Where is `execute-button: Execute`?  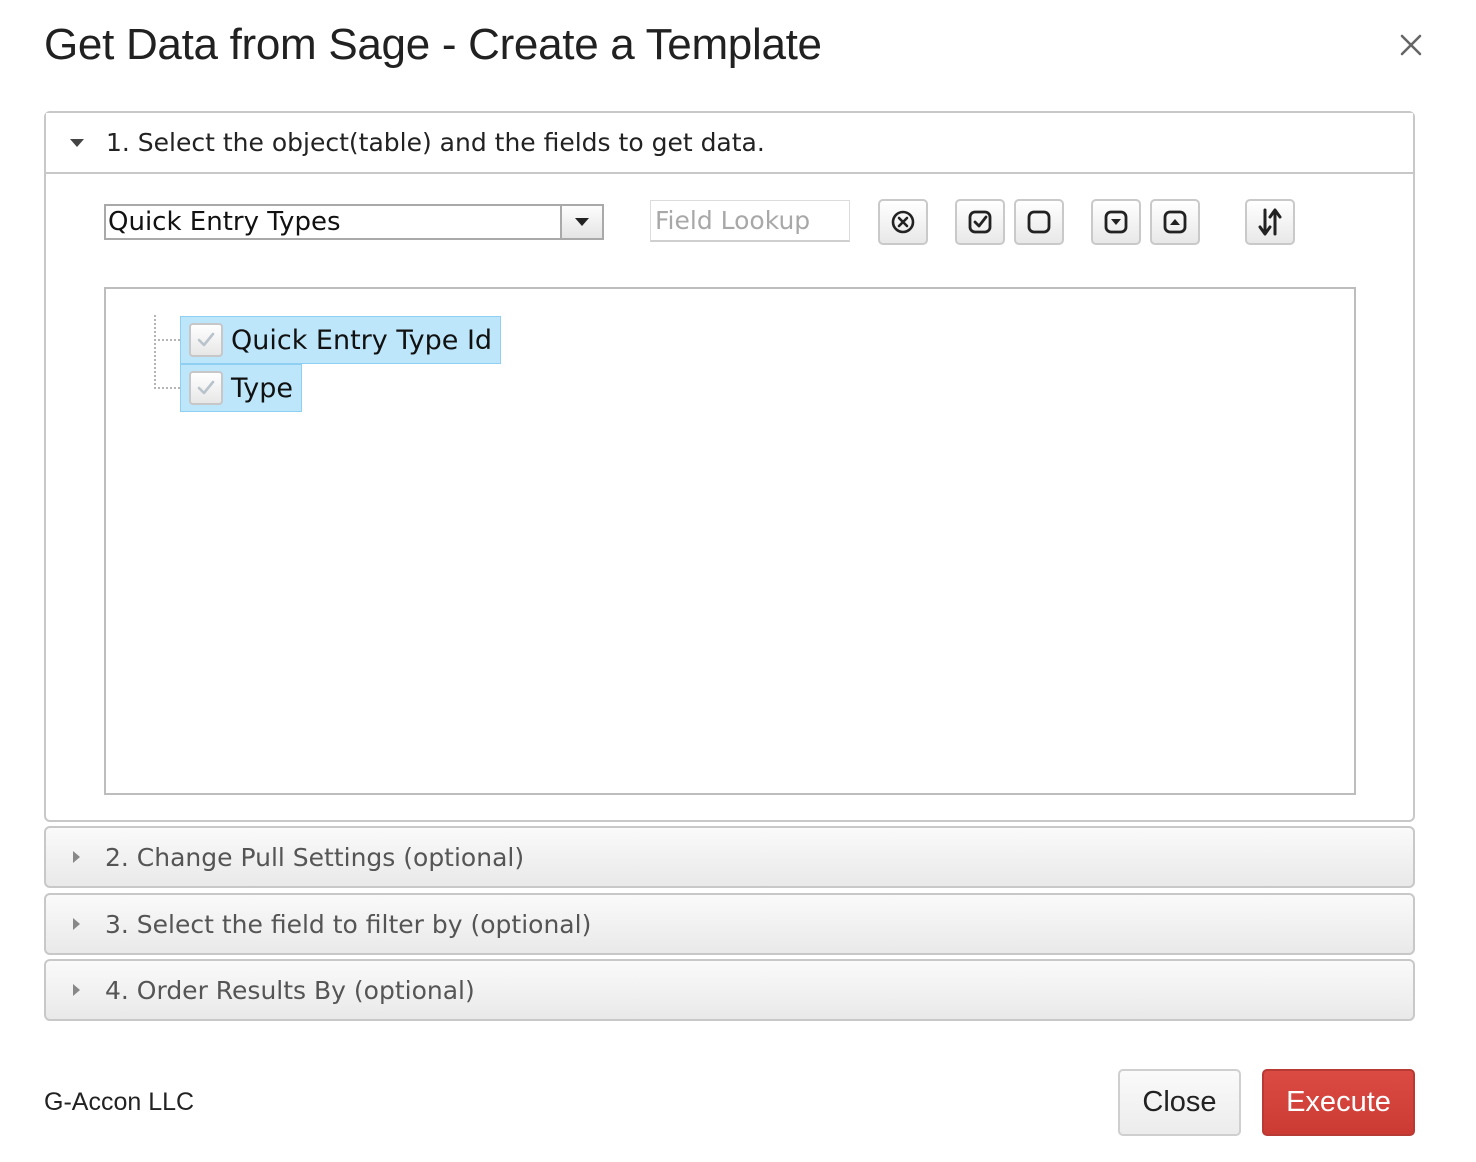
execute-button: Execute is located at coordinates (1338, 1102).